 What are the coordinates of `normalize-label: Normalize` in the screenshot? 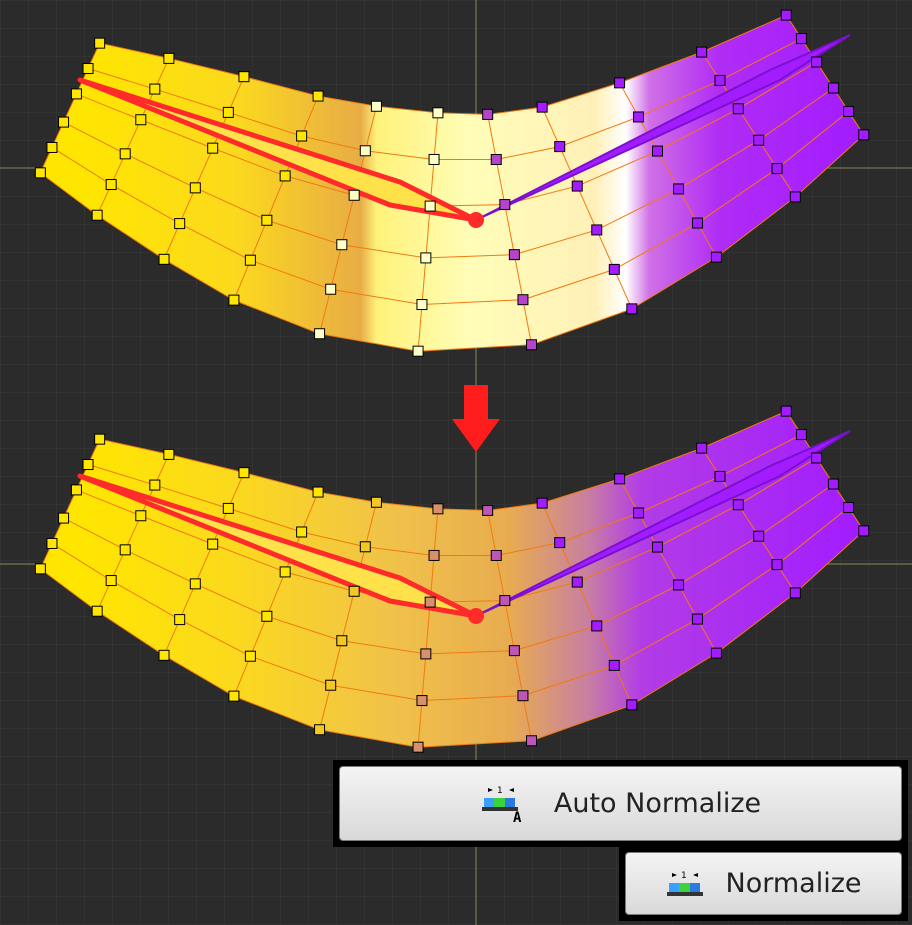 It's located at (793, 883).